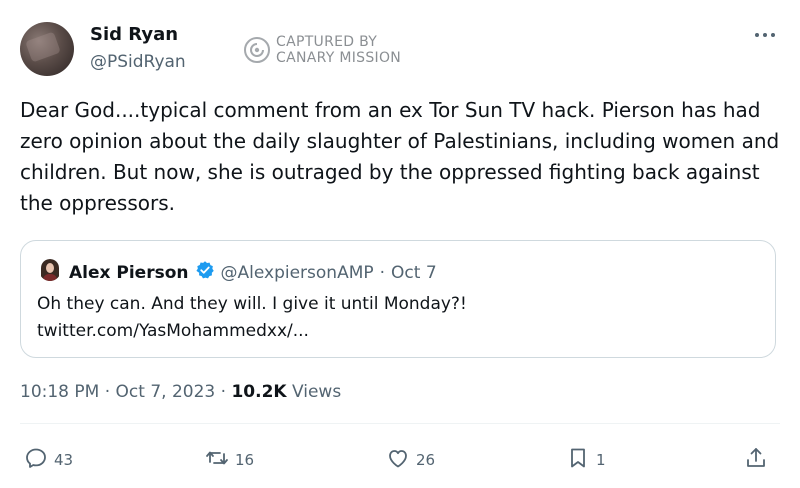 This screenshot has width=800, height=488. I want to click on bookmark-icon, so click(578, 460).